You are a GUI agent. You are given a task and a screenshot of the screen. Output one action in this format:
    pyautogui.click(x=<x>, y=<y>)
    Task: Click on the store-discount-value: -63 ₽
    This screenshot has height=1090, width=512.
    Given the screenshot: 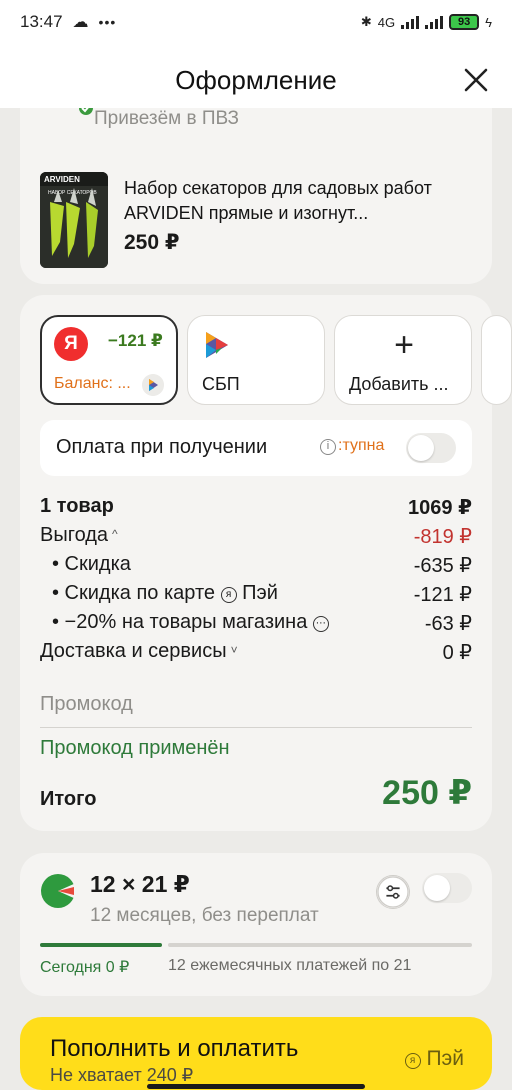 What is the action you would take?
    pyautogui.click(x=448, y=624)
    